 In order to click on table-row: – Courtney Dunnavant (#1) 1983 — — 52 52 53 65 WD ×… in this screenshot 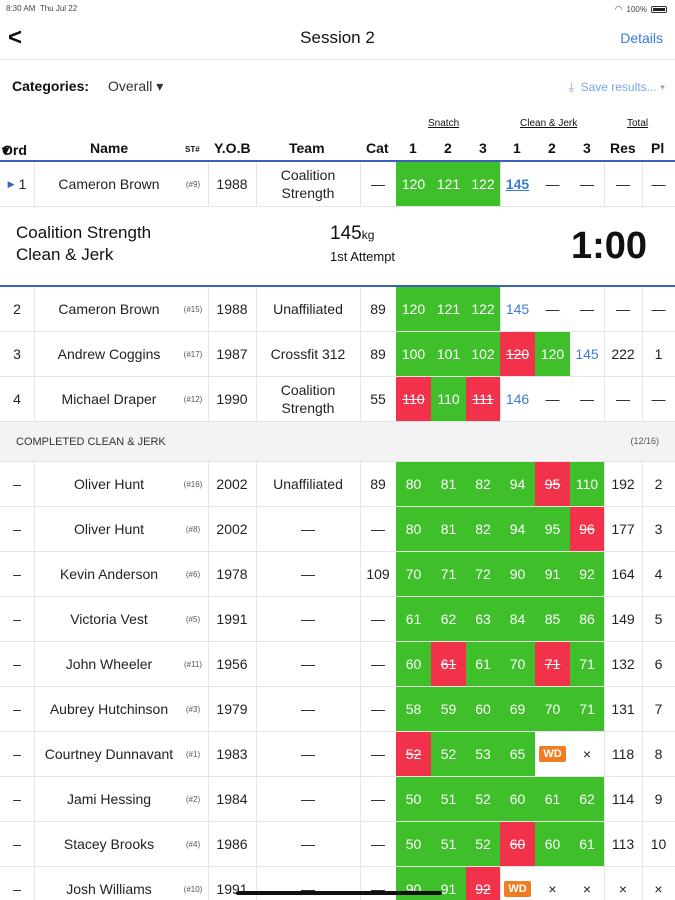, I will do `click(337, 754)`.